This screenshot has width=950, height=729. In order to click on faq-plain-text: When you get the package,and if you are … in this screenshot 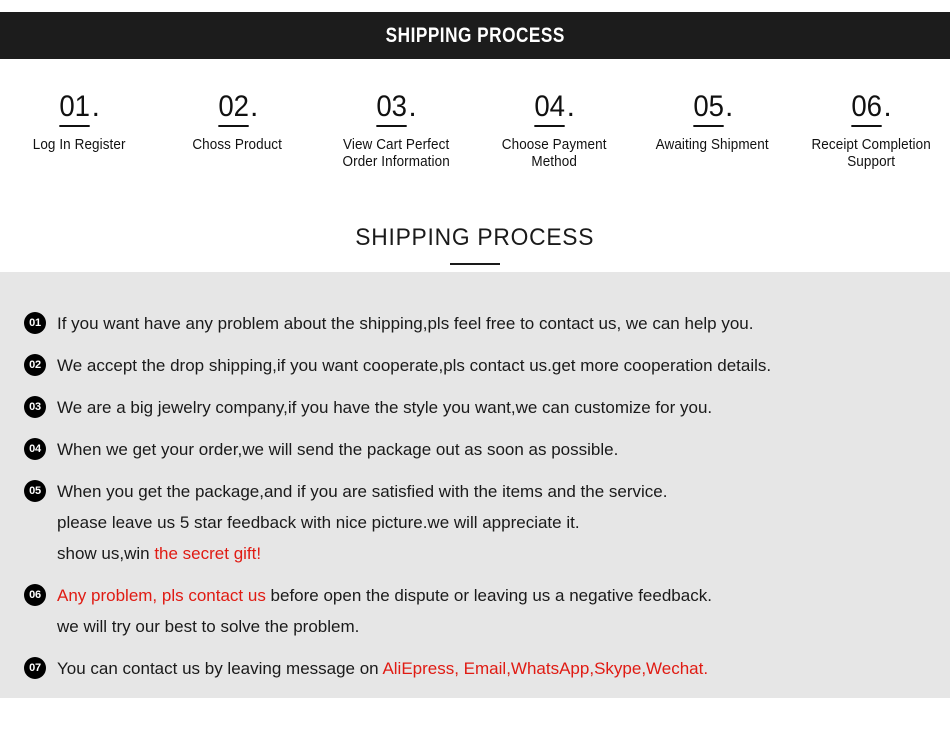, I will do `click(362, 491)`.